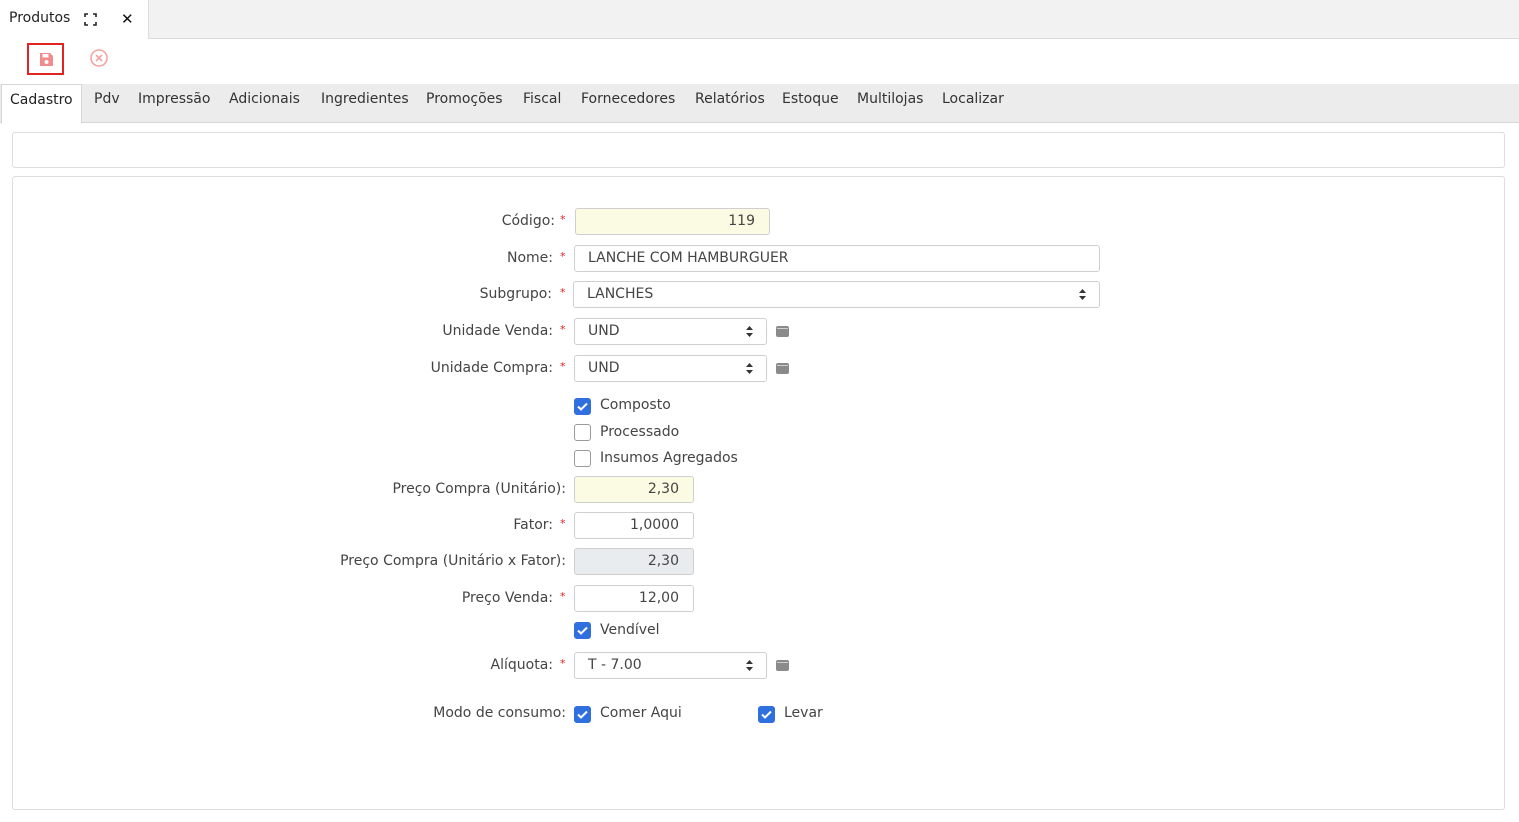  What do you see at coordinates (759, 20) in the screenshot?
I see `window-tab-bar: Produtos ✕` at bounding box center [759, 20].